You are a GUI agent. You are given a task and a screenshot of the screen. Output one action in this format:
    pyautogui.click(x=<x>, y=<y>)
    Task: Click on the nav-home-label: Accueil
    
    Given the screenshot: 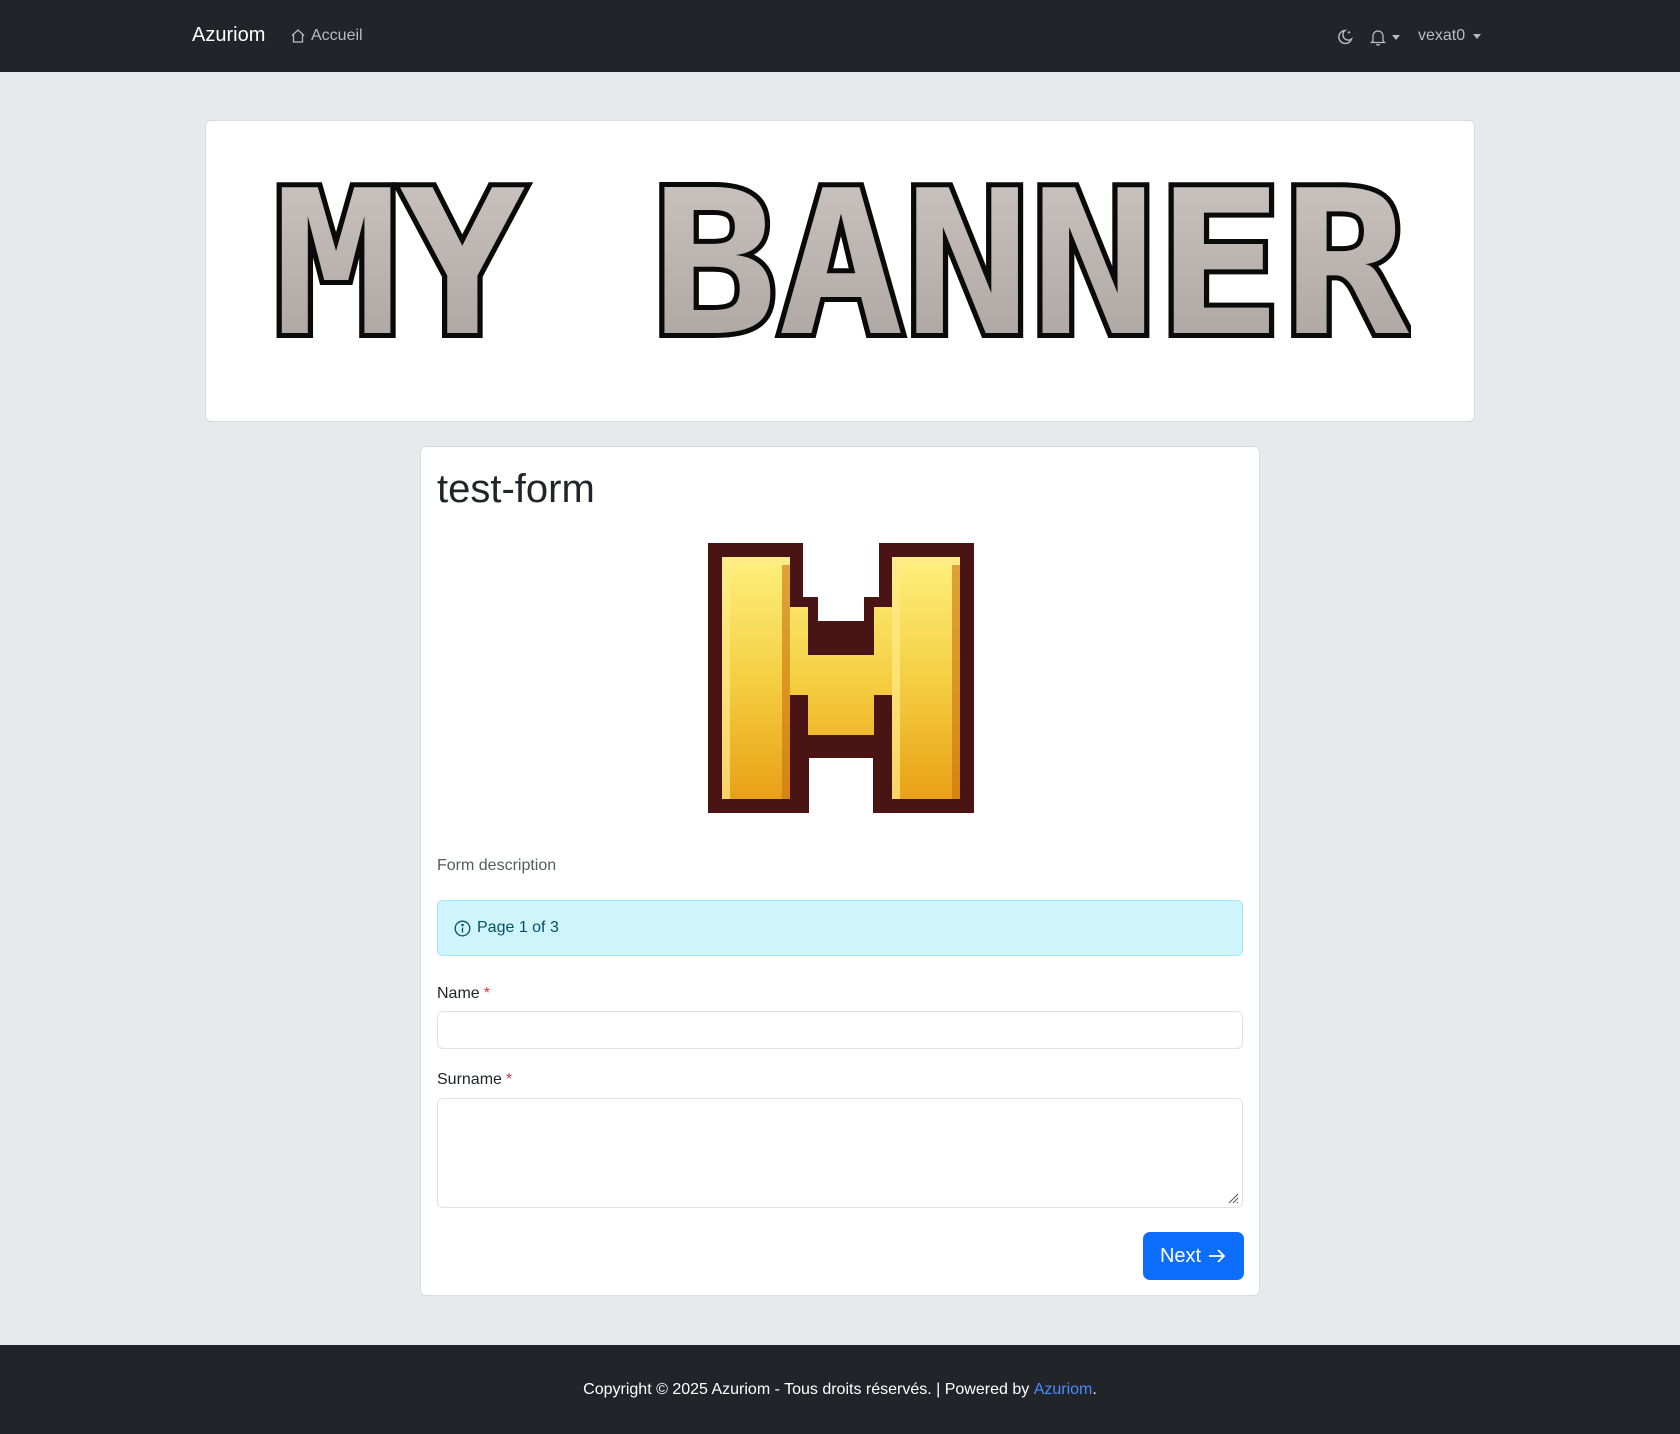 What is the action you would take?
    pyautogui.click(x=337, y=35)
    